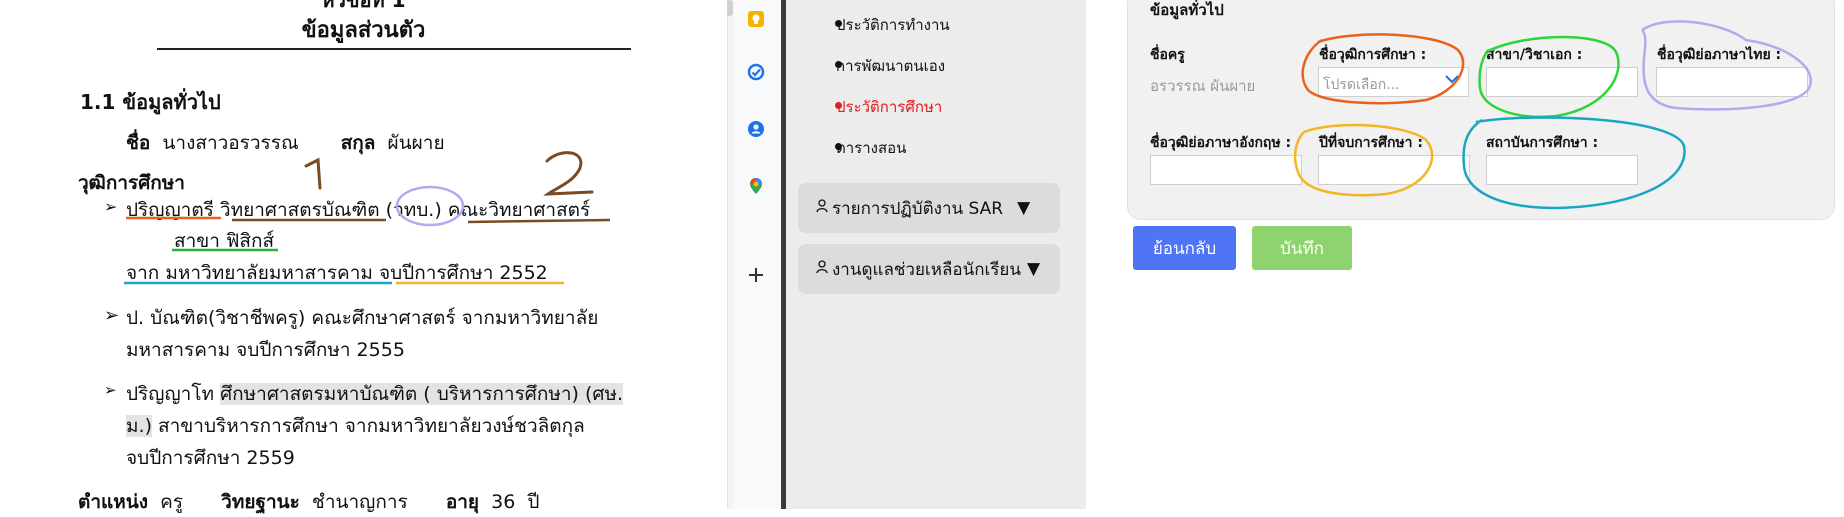  What do you see at coordinates (871, 148) in the screenshot?
I see `sidebar-item-timetable: ตารางสอน` at bounding box center [871, 148].